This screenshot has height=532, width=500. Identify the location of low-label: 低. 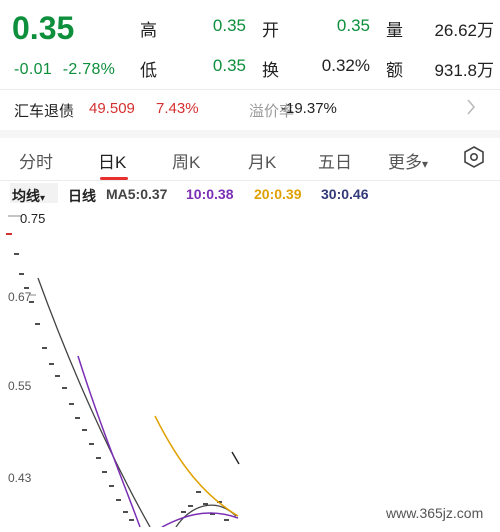
(148, 70).